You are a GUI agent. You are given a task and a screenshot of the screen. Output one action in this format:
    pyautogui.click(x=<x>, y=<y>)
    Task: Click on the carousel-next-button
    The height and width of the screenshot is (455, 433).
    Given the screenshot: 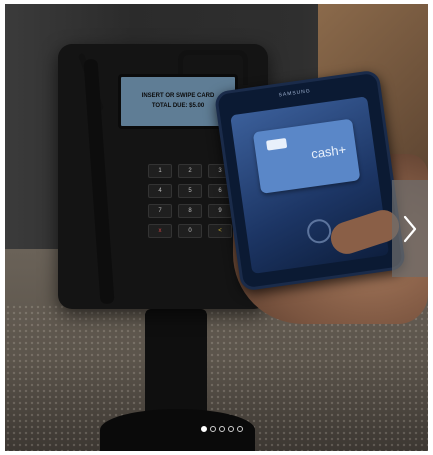 What is the action you would take?
    pyautogui.click(x=410, y=228)
    